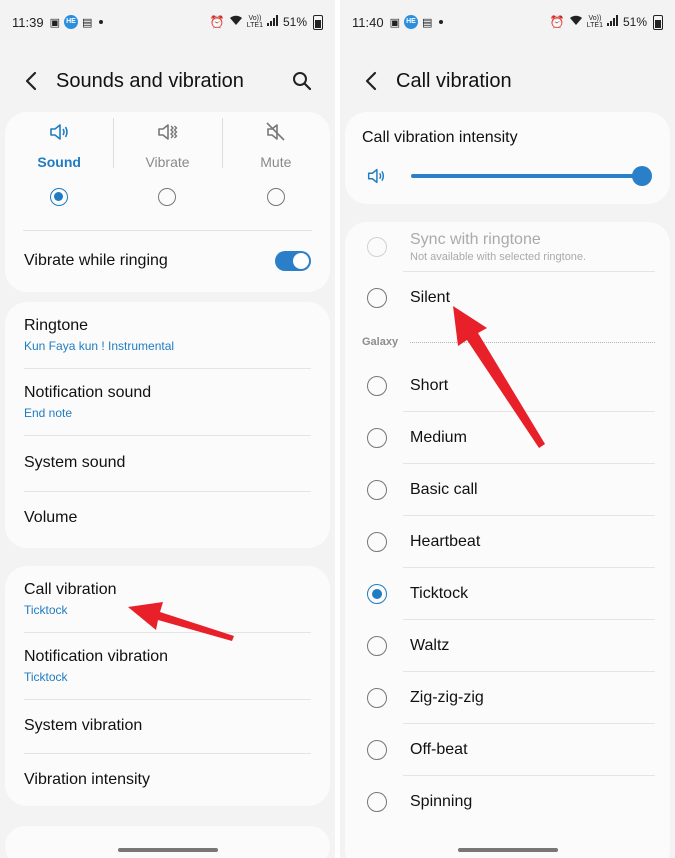 This screenshot has width=675, height=858. What do you see at coordinates (167, 463) in the screenshot?
I see `system-sound-item: System sound` at bounding box center [167, 463].